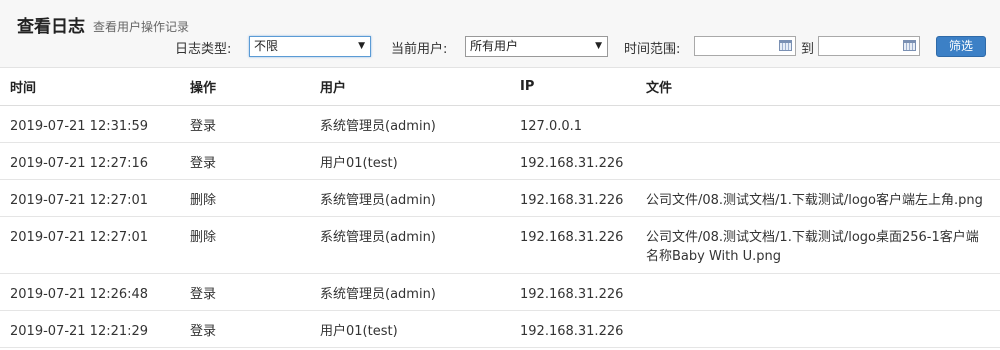 The height and width of the screenshot is (350, 1000). Describe the element at coordinates (745, 46) in the screenshot. I see `start-date-input` at that location.